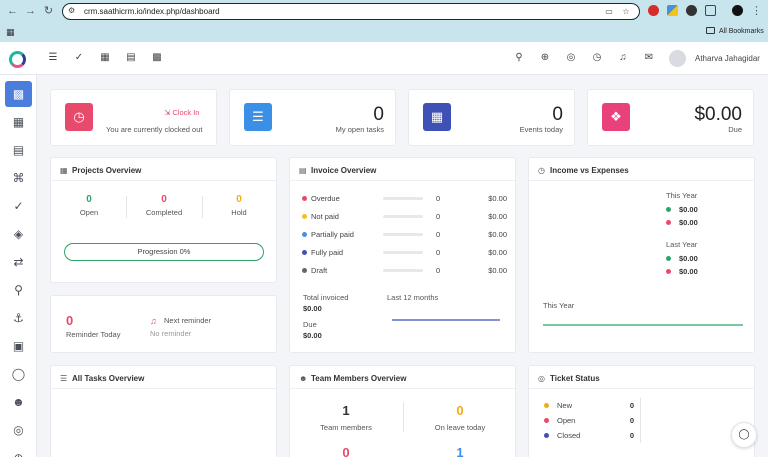  Describe the element at coordinates (631, 435) in the screenshot. I see `ticket-row-count: 0` at that location.